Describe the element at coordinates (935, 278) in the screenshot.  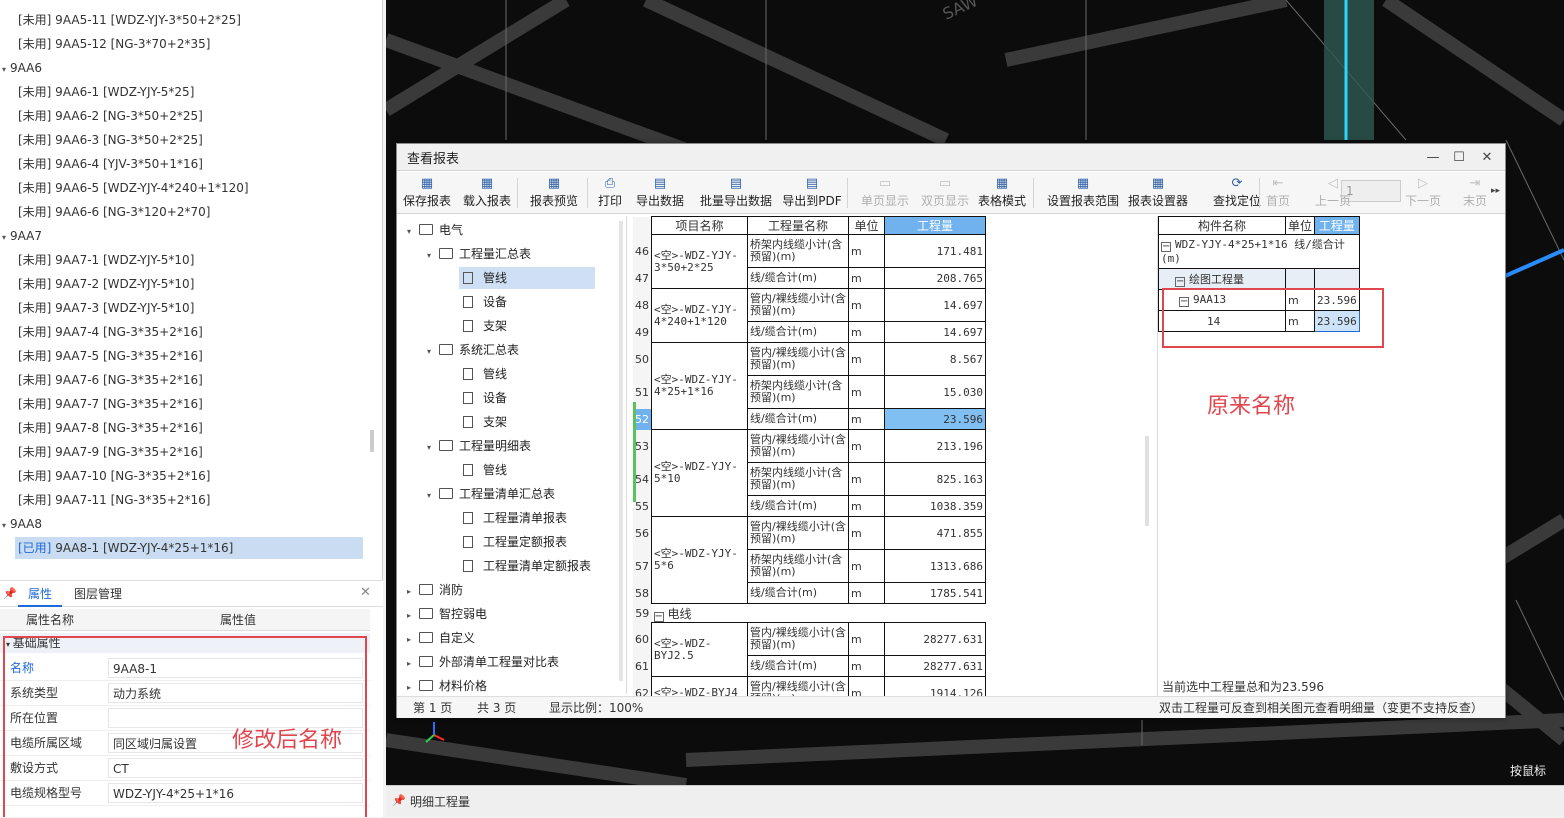
I see `quantity-cell: 208.765` at that location.